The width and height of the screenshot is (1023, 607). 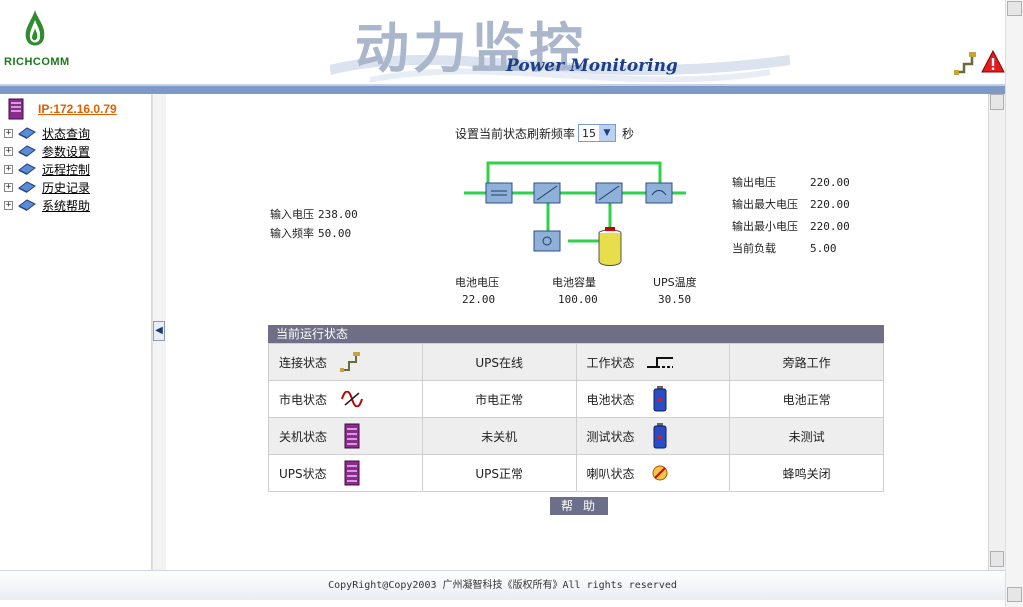 I want to click on sidebar-item-system-help: + 系统帮助, so click(x=47, y=205).